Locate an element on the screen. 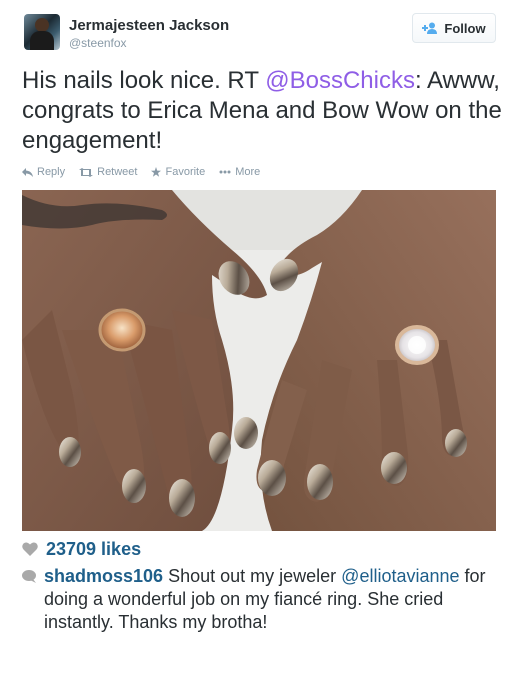 This screenshot has height=676, width=520. avatar is located at coordinates (42, 32).